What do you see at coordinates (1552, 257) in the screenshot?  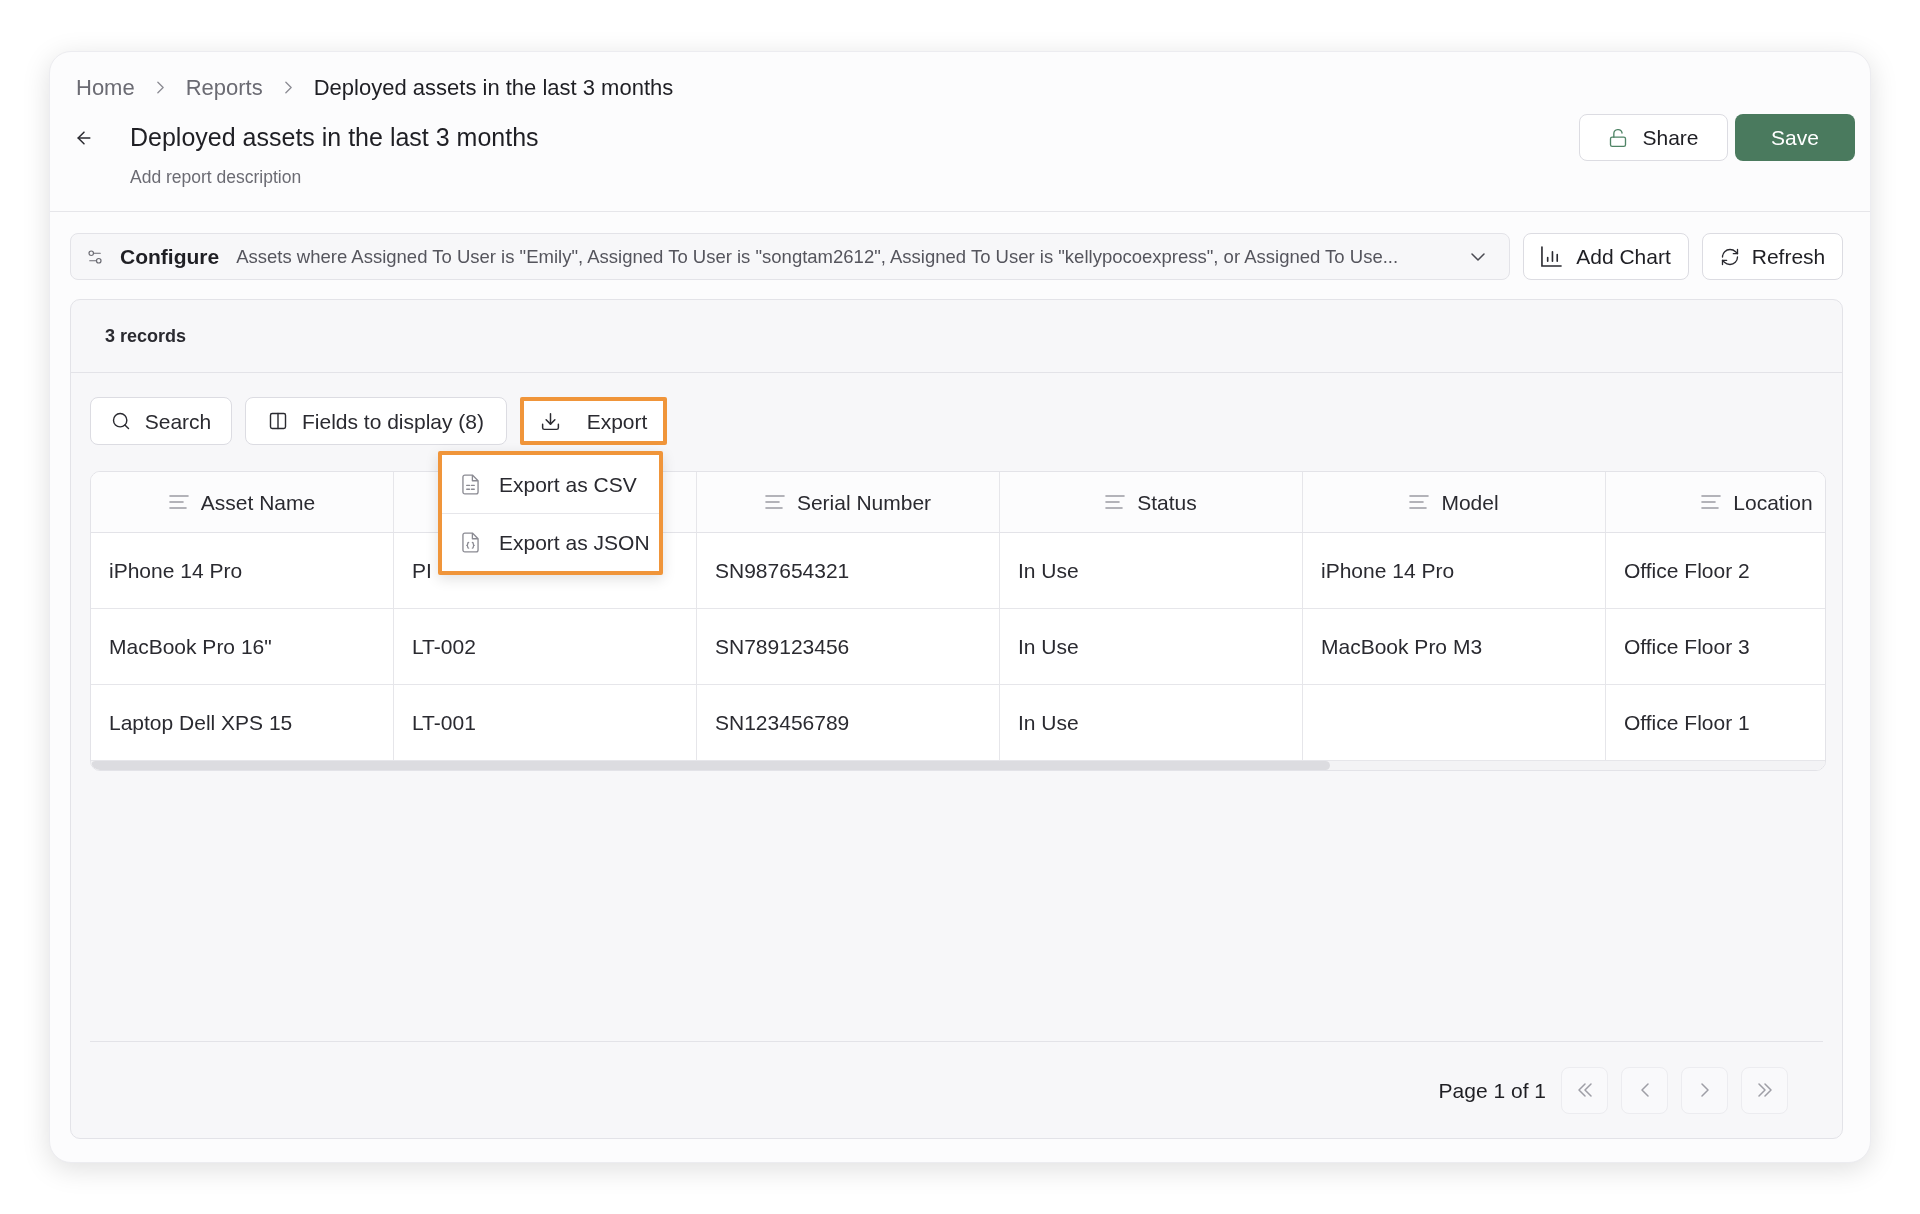 I see `bar-chart-icon` at bounding box center [1552, 257].